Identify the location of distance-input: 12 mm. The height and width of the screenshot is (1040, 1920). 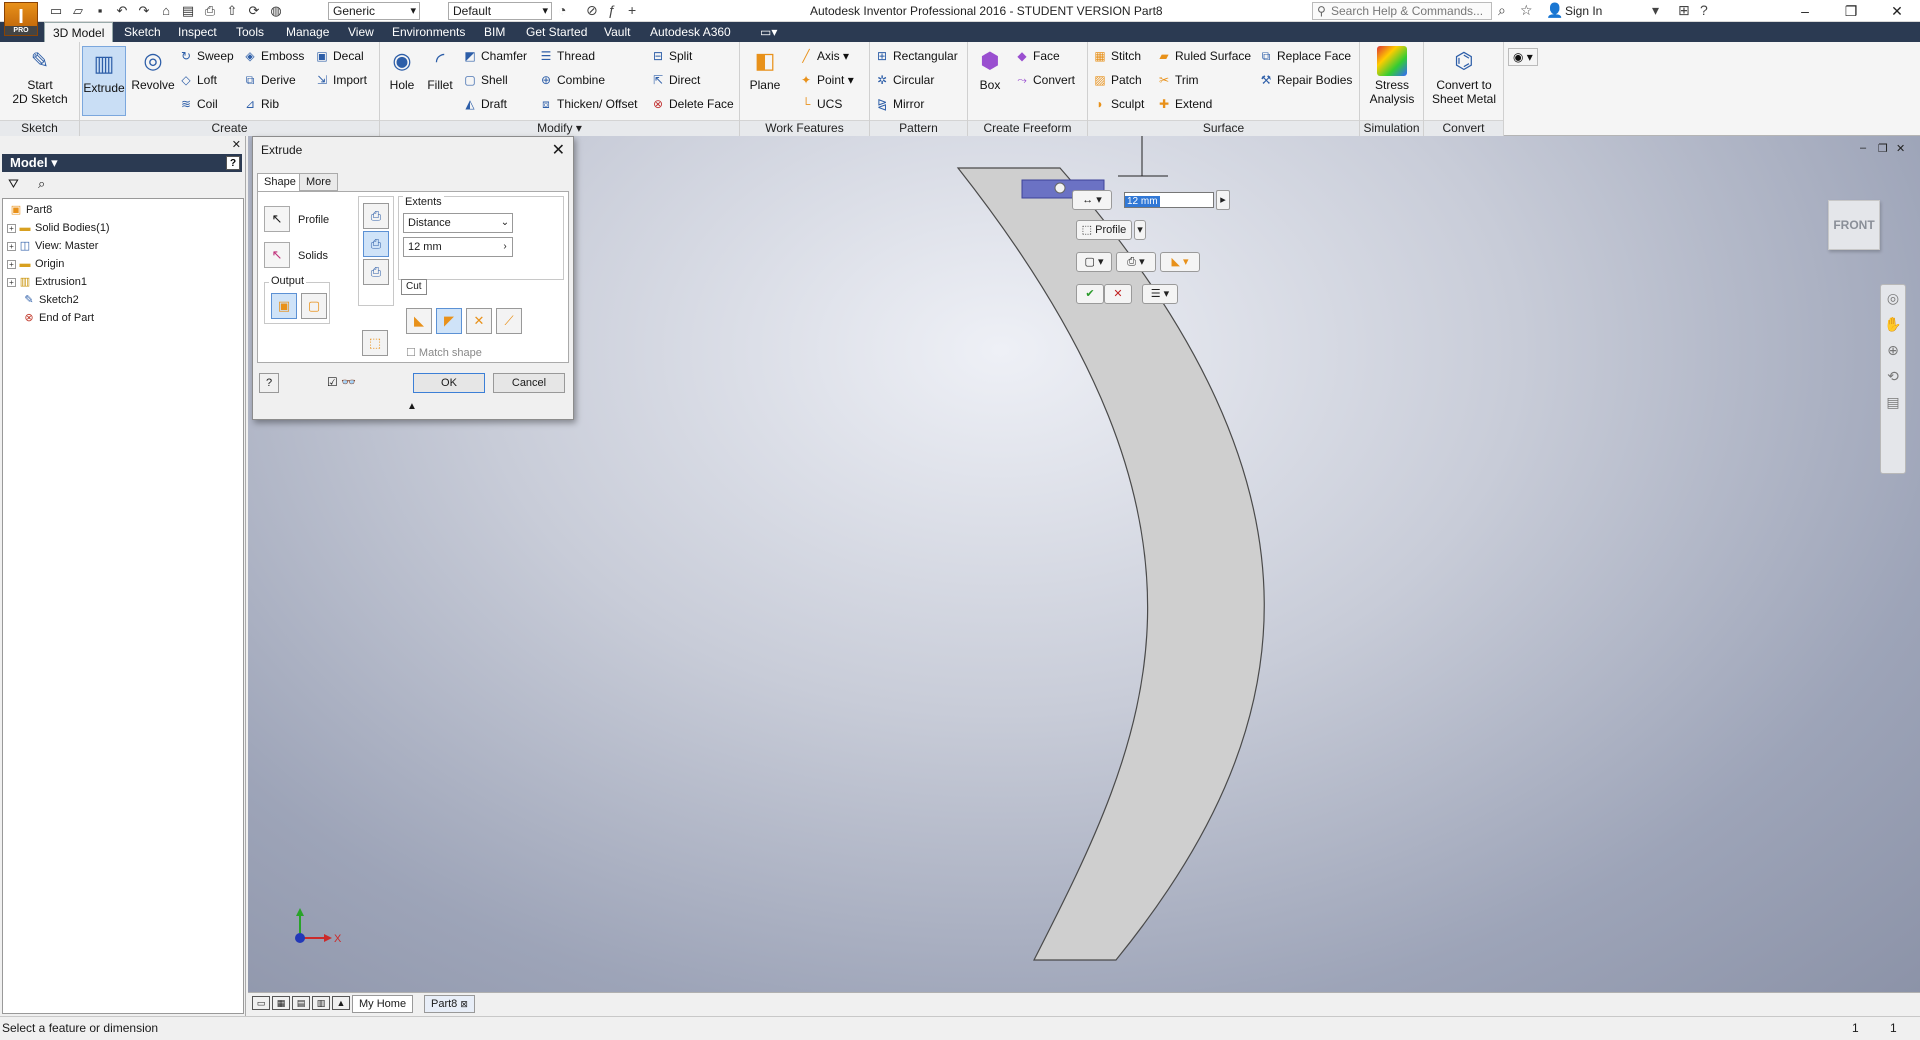
(1169, 200).